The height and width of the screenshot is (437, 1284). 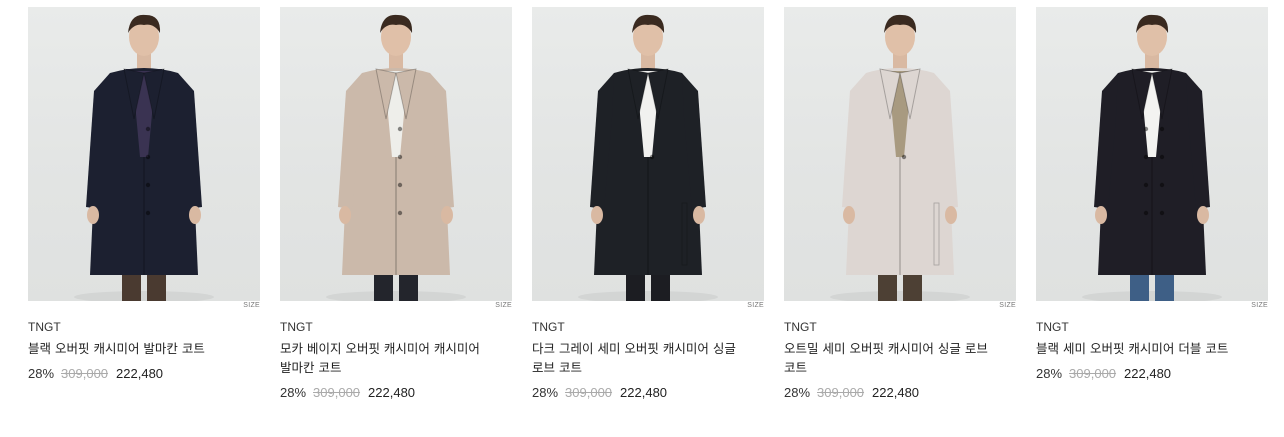 What do you see at coordinates (887, 358) in the screenshot?
I see `product-name: 오트밀 세미 오버핏 캐시미어 싱글 로브 코트` at bounding box center [887, 358].